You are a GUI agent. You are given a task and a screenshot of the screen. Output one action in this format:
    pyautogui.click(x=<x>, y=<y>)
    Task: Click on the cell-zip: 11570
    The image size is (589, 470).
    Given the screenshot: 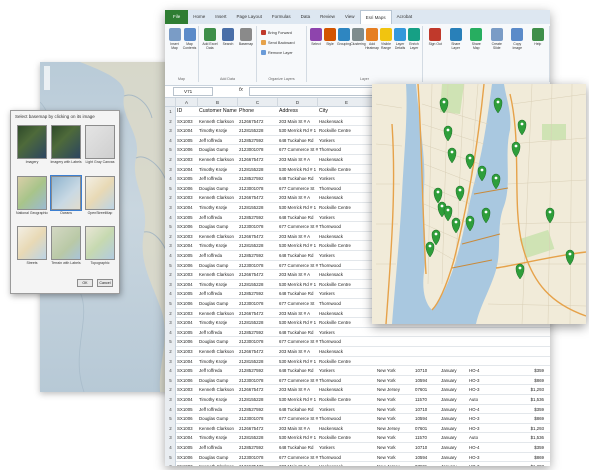 What is the action you would take?
    pyautogui.click(x=427, y=438)
    